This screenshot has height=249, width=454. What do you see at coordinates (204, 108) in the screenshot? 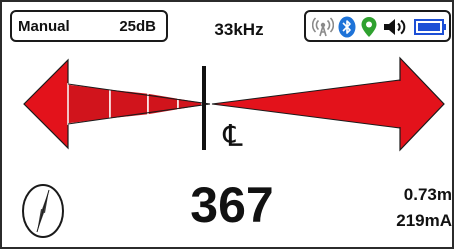
I see `center-line-marker` at bounding box center [204, 108].